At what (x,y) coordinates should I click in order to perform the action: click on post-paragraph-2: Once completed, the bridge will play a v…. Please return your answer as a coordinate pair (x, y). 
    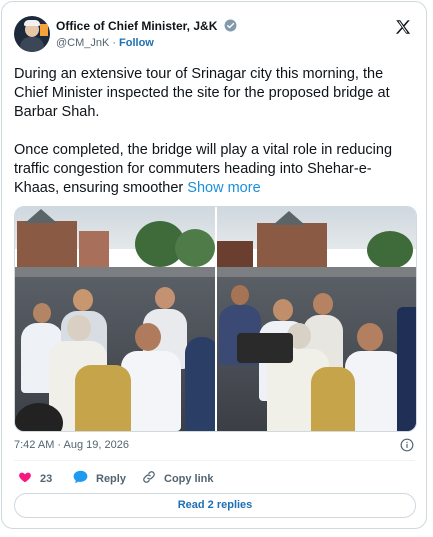
    Looking at the image, I should click on (203, 169).